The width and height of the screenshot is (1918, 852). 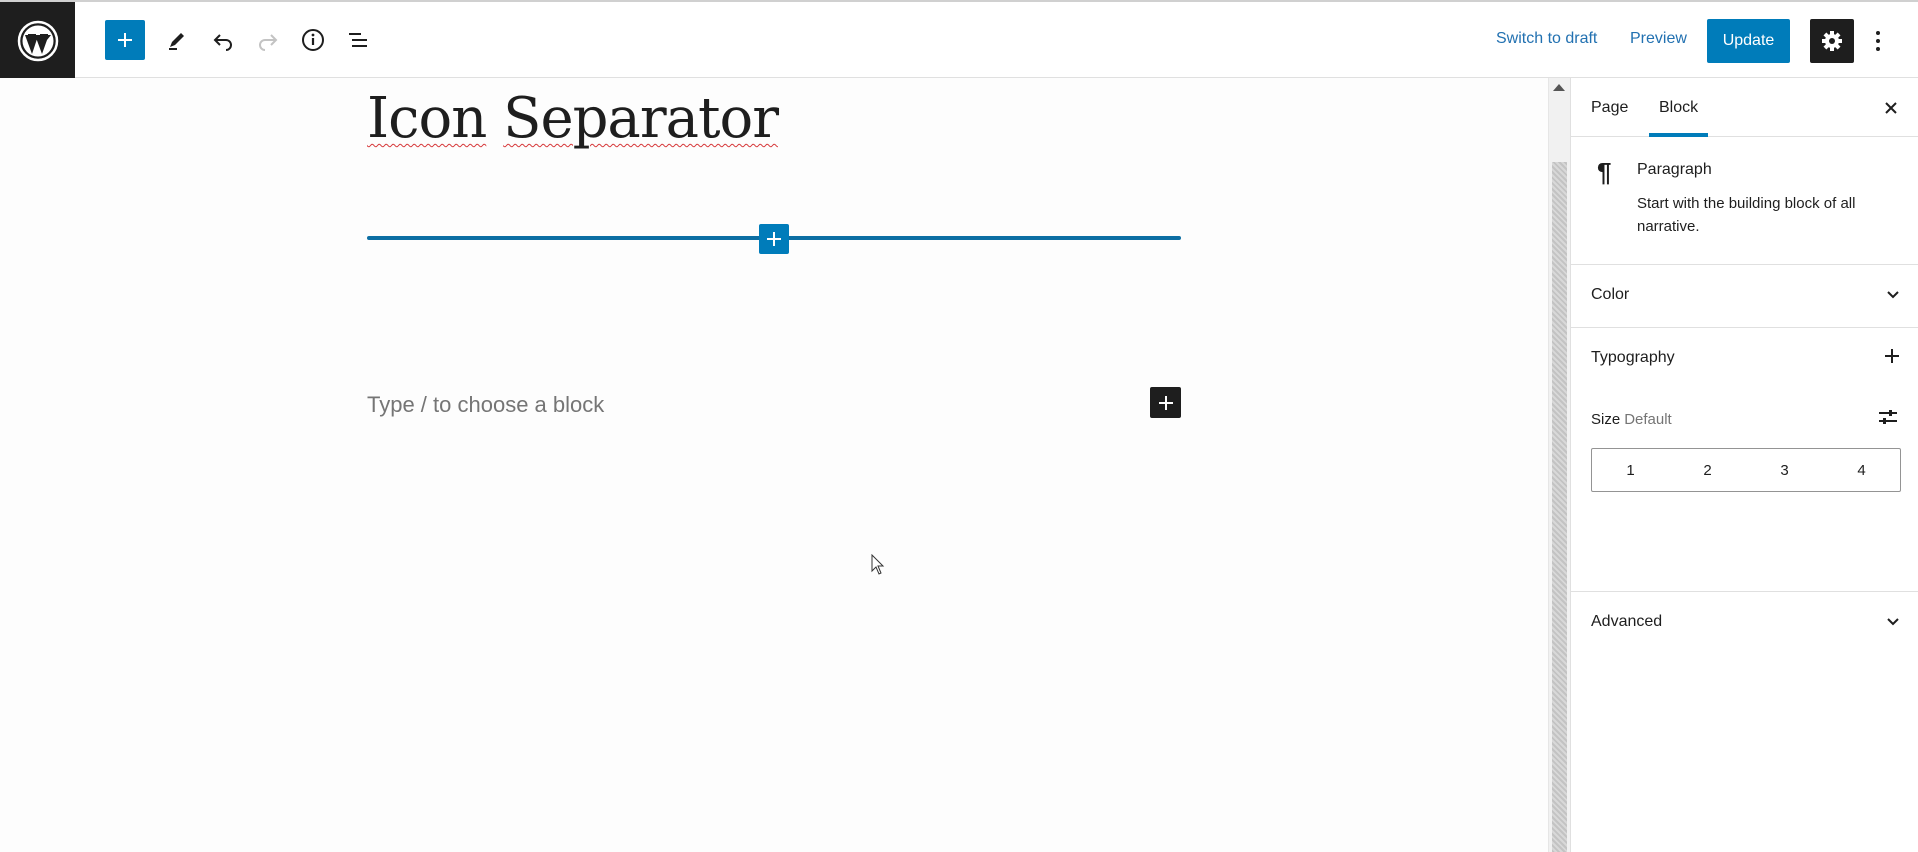 What do you see at coordinates (1648, 419) in the screenshot?
I see `size-value: Default` at bounding box center [1648, 419].